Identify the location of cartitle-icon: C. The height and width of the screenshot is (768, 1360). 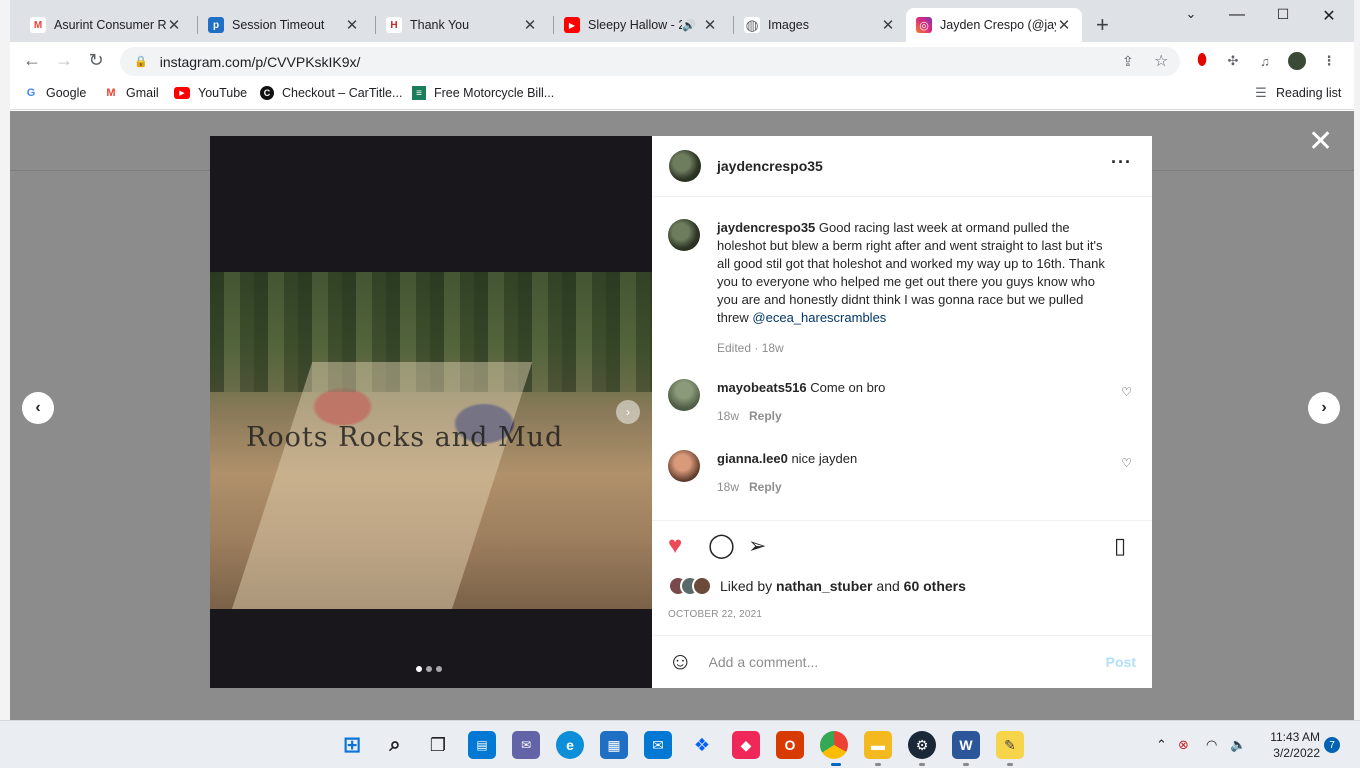
(267, 93).